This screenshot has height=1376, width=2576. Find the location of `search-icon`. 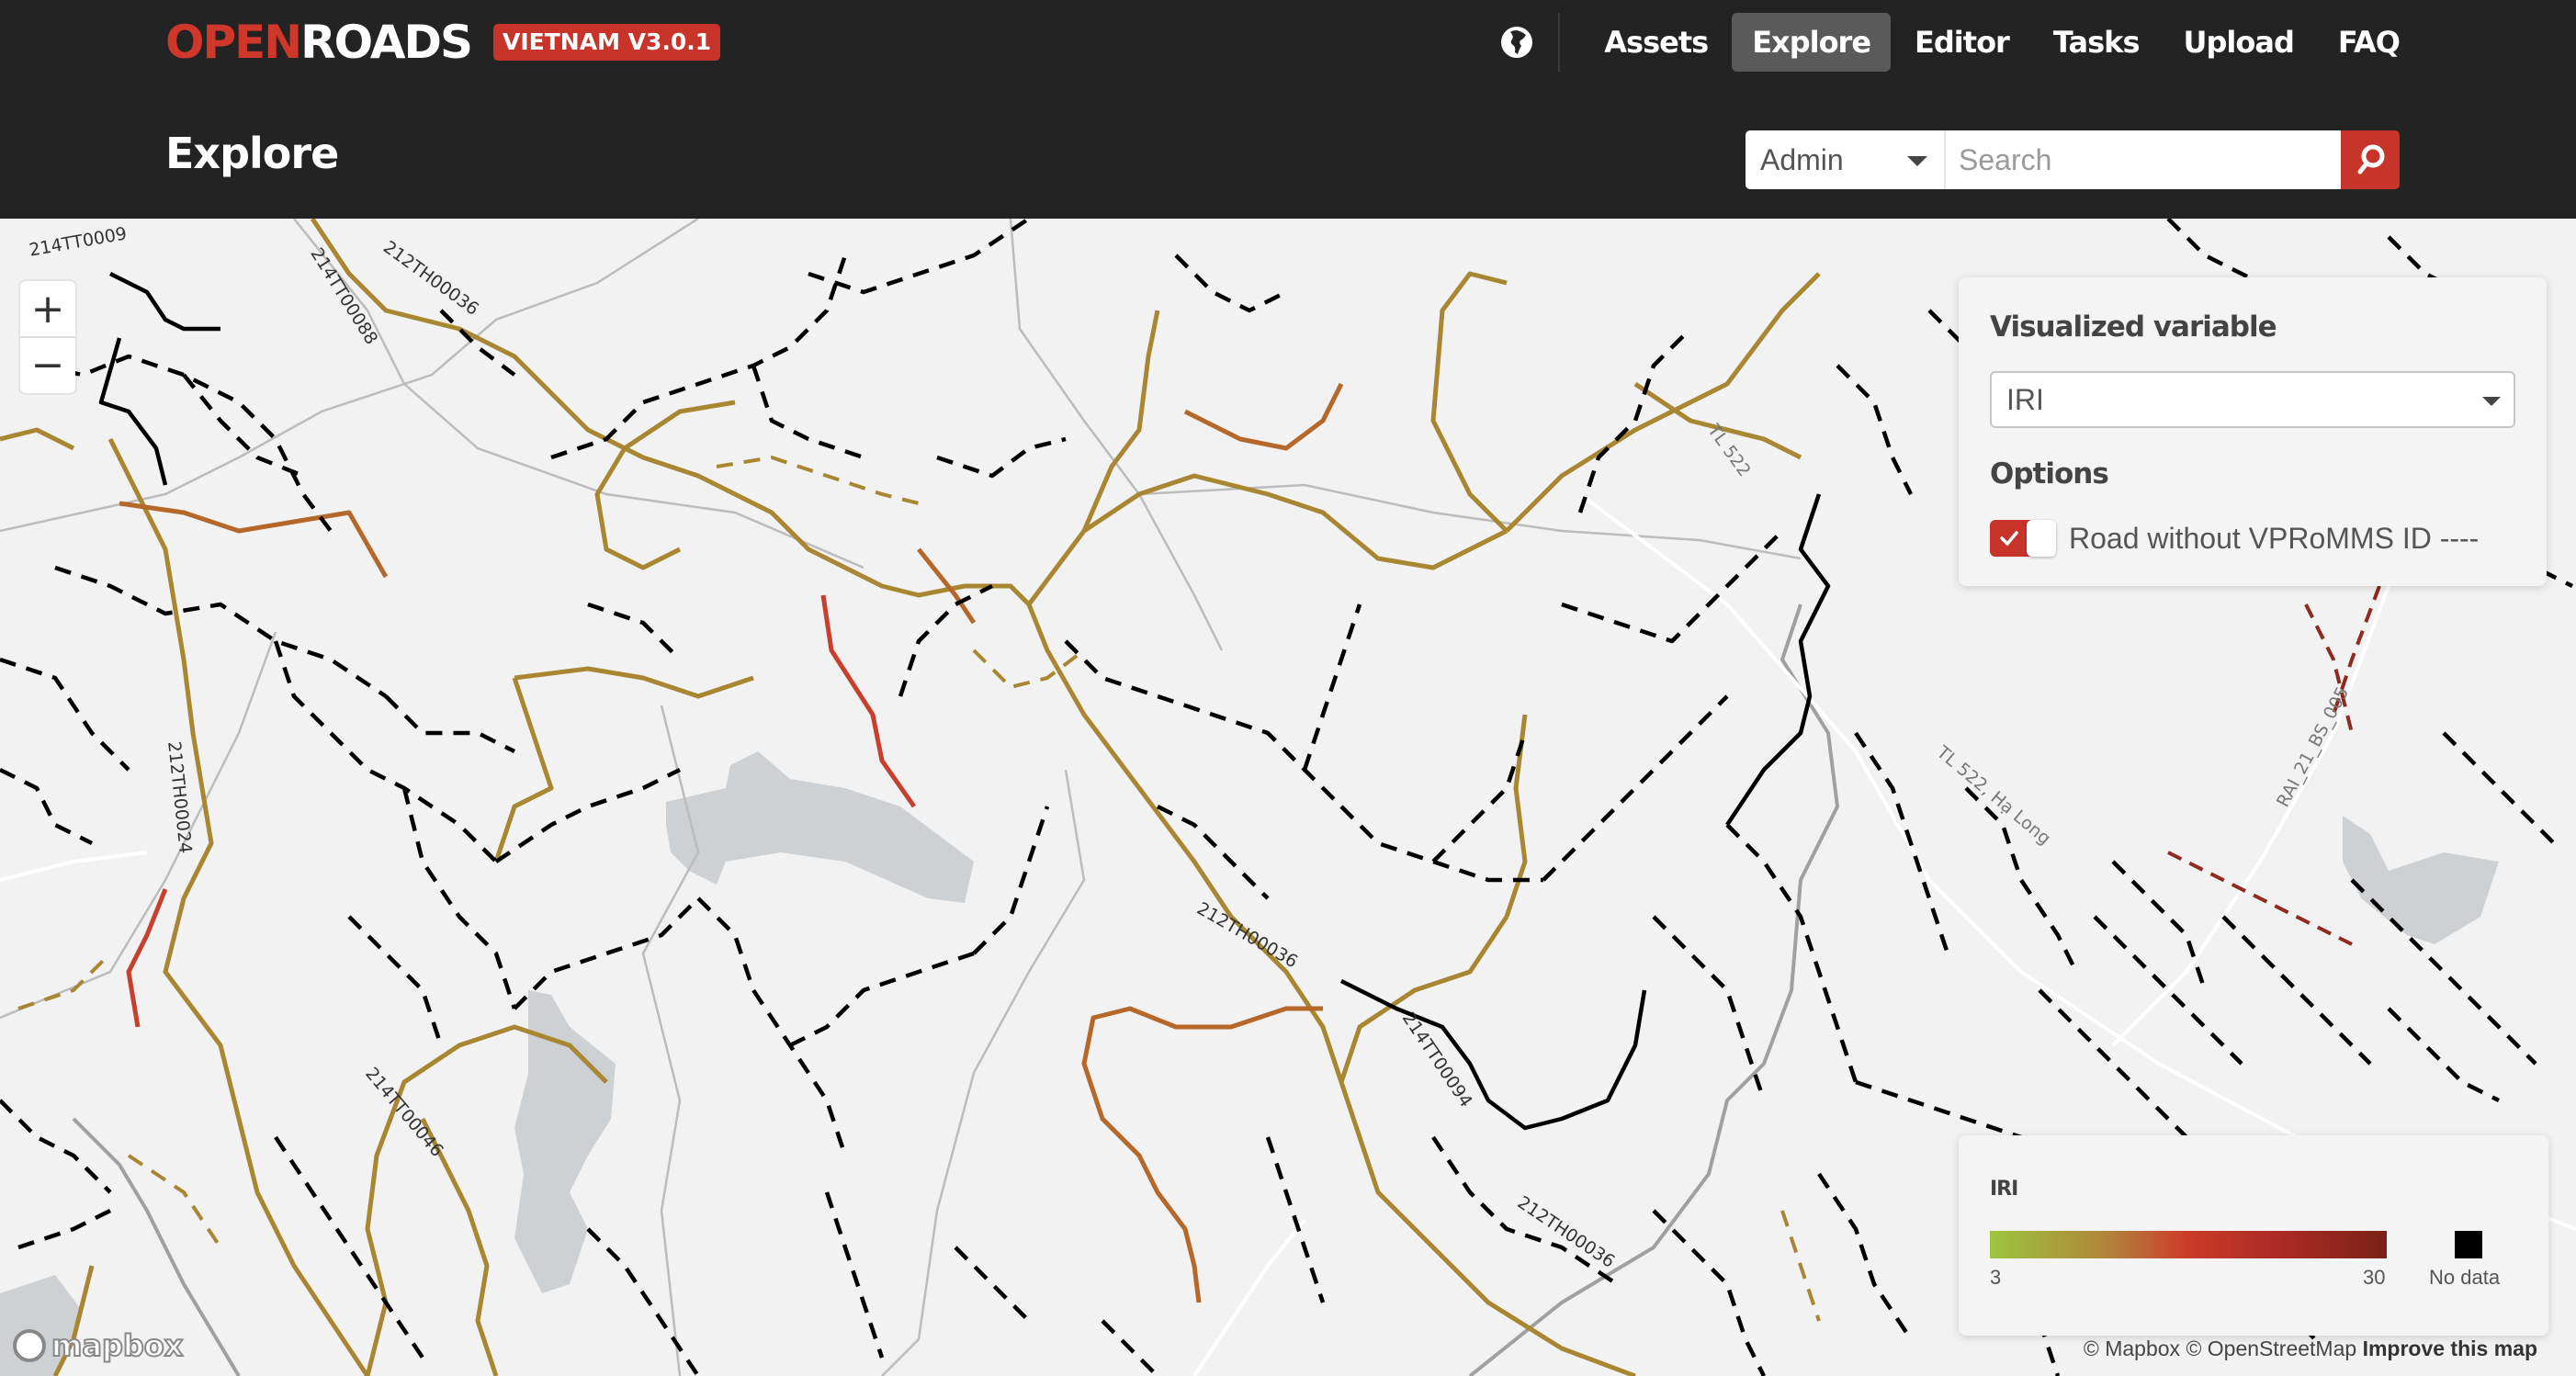

search-icon is located at coordinates (2371, 159).